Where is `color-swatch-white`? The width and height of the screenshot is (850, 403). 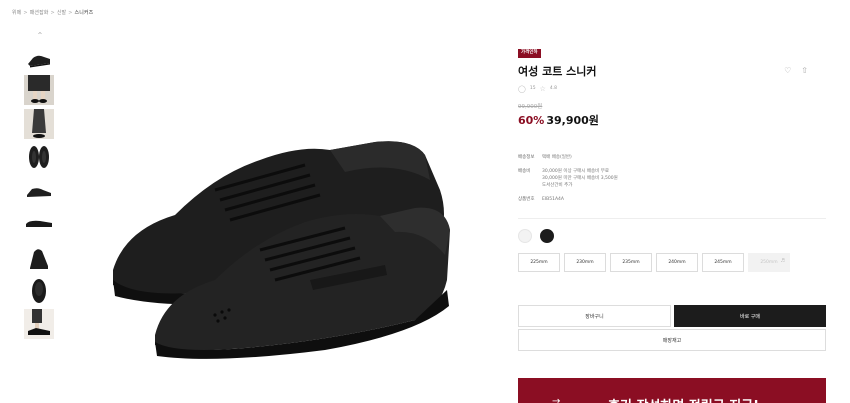 color-swatch-white is located at coordinates (525, 236).